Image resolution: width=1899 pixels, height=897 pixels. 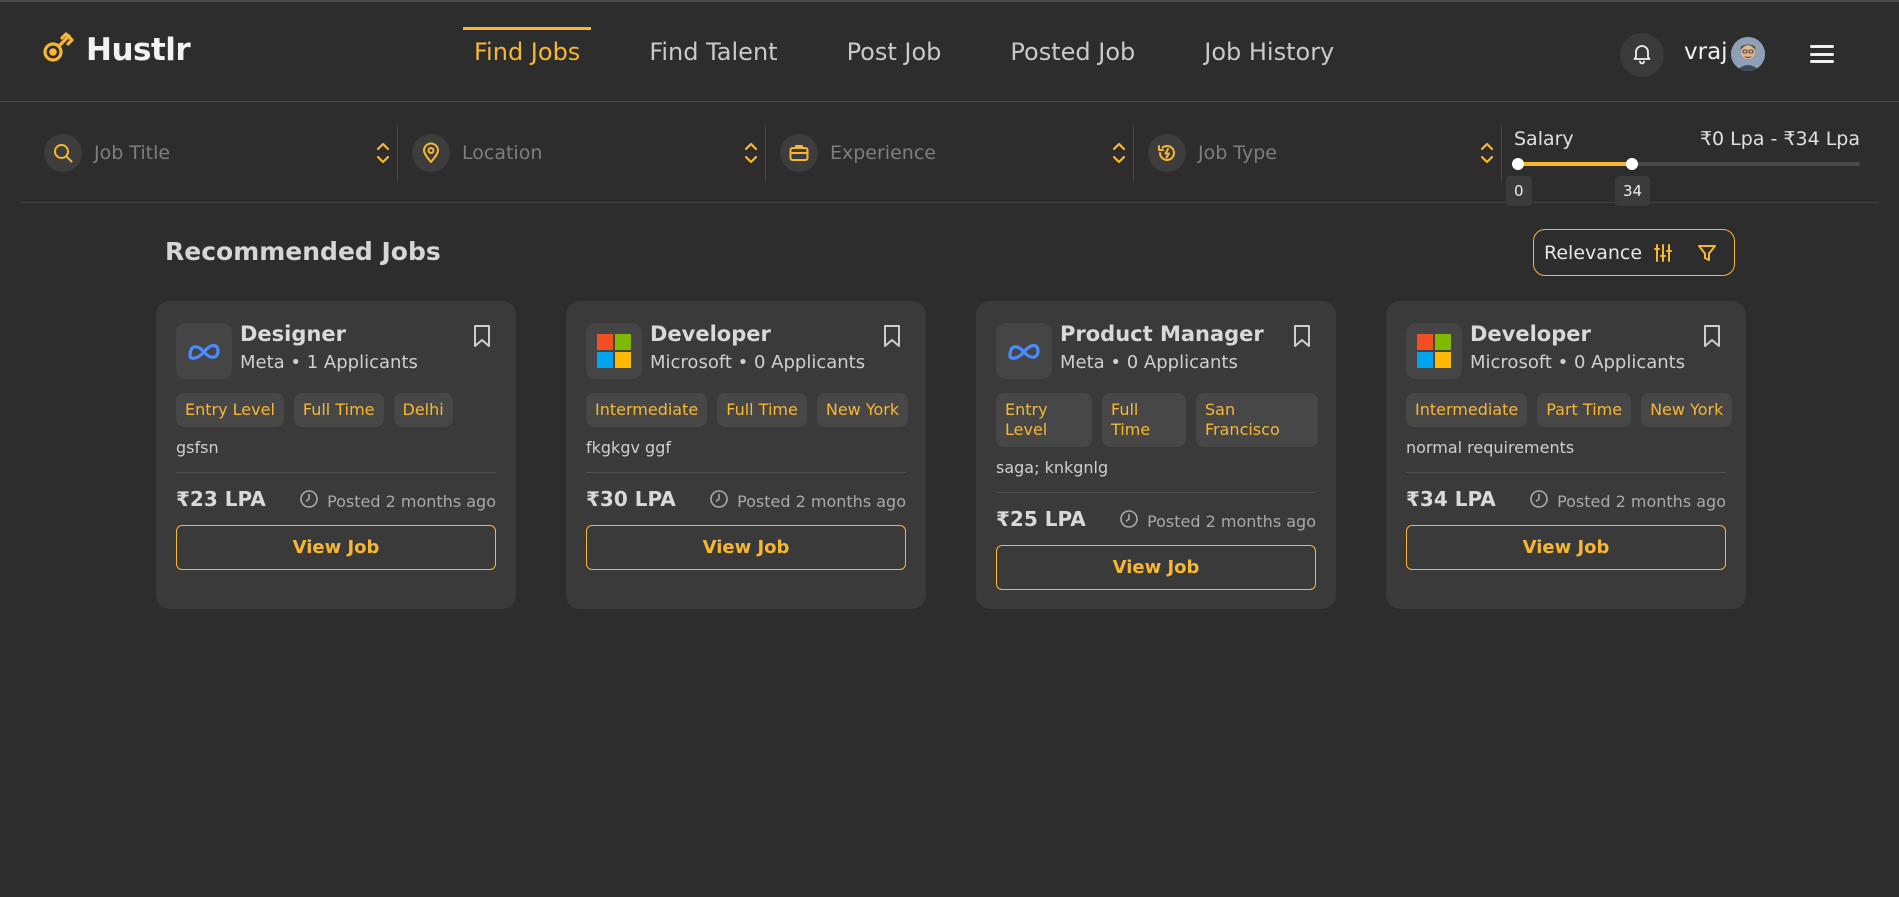 What do you see at coordinates (337, 410) in the screenshot?
I see `job-tags: Entry Level Full Time Delhi` at bounding box center [337, 410].